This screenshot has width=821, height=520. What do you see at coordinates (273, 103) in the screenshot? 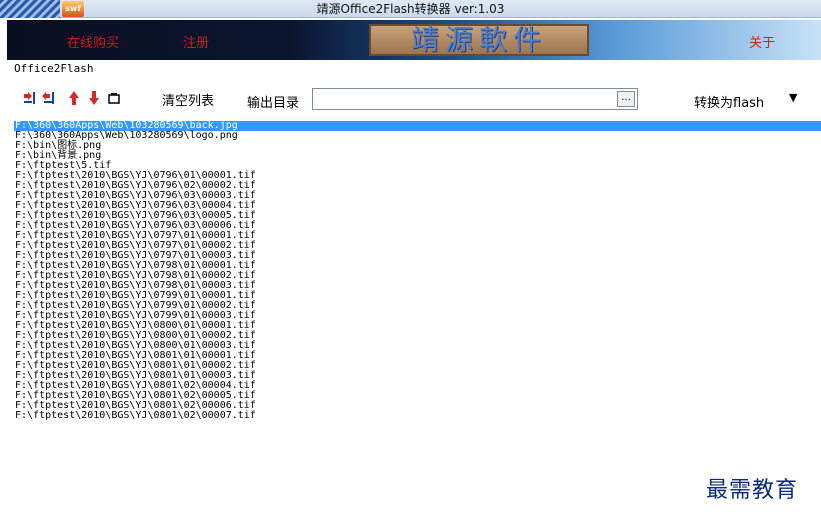
I see `output-dir-label: 输出目录` at bounding box center [273, 103].